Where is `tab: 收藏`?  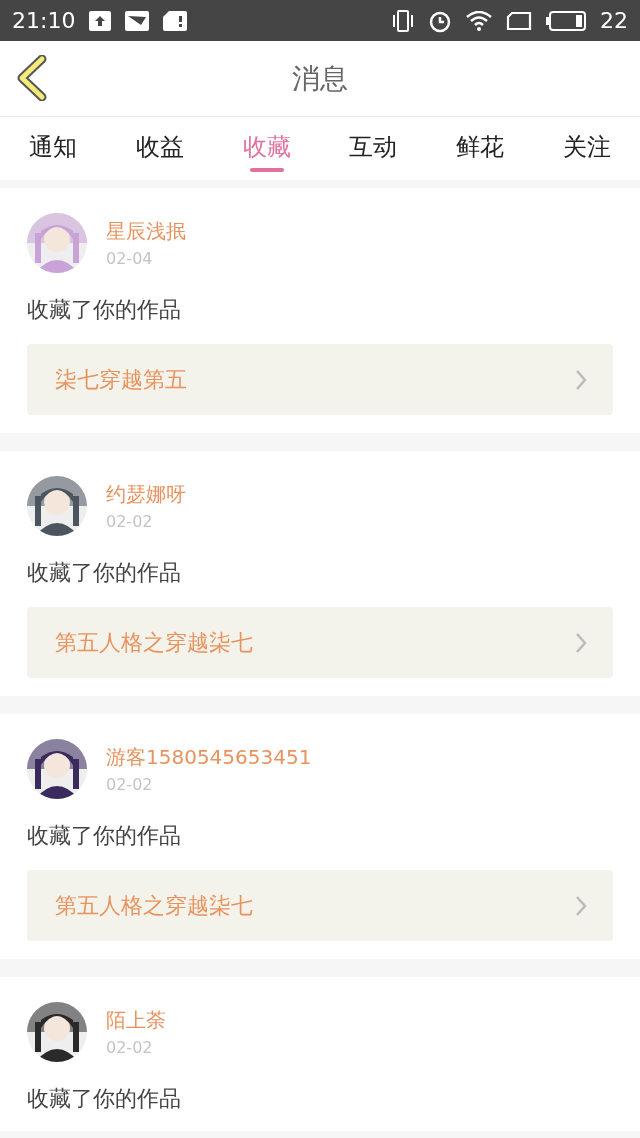 tab: 收藏 is located at coordinates (266, 148).